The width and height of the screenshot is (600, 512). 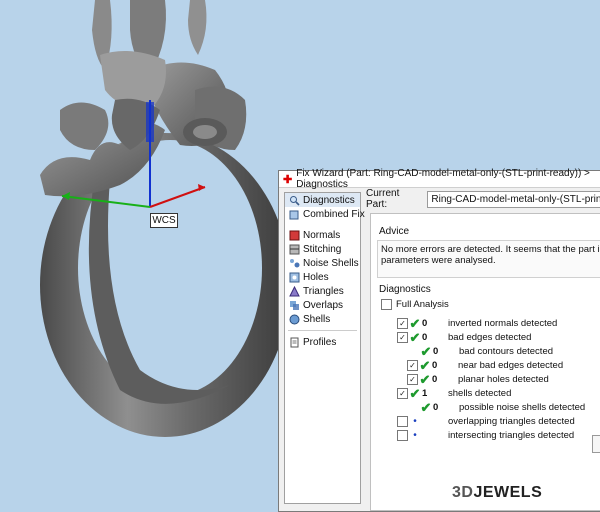 What do you see at coordinates (386, 304) in the screenshot?
I see `full-analysis-checkbox` at bounding box center [386, 304].